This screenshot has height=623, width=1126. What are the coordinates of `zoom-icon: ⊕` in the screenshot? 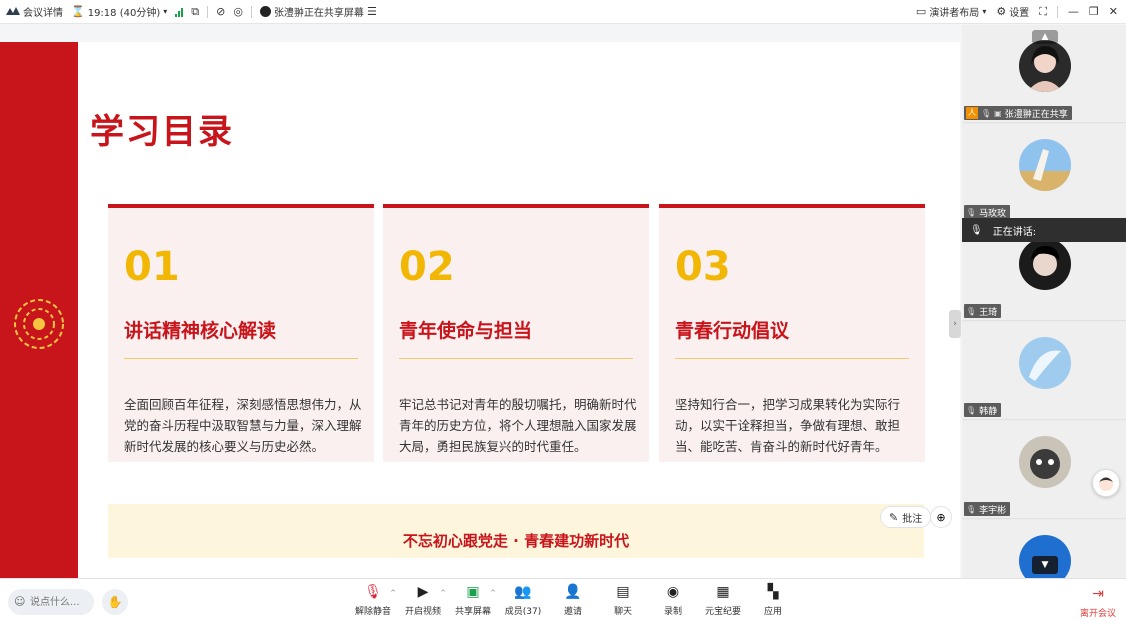 It's located at (941, 517).